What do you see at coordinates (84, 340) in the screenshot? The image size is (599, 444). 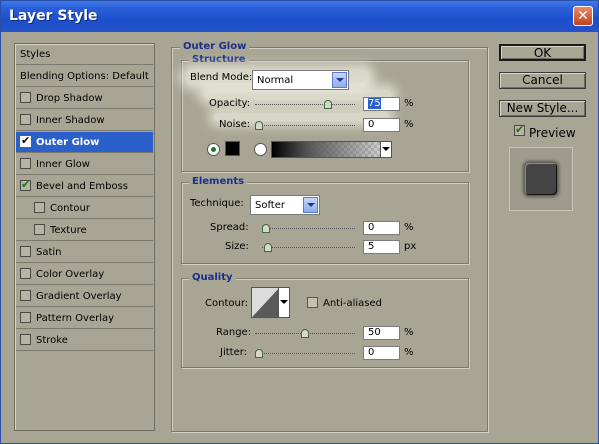 I see `list-item-stroke: Stroke` at bounding box center [84, 340].